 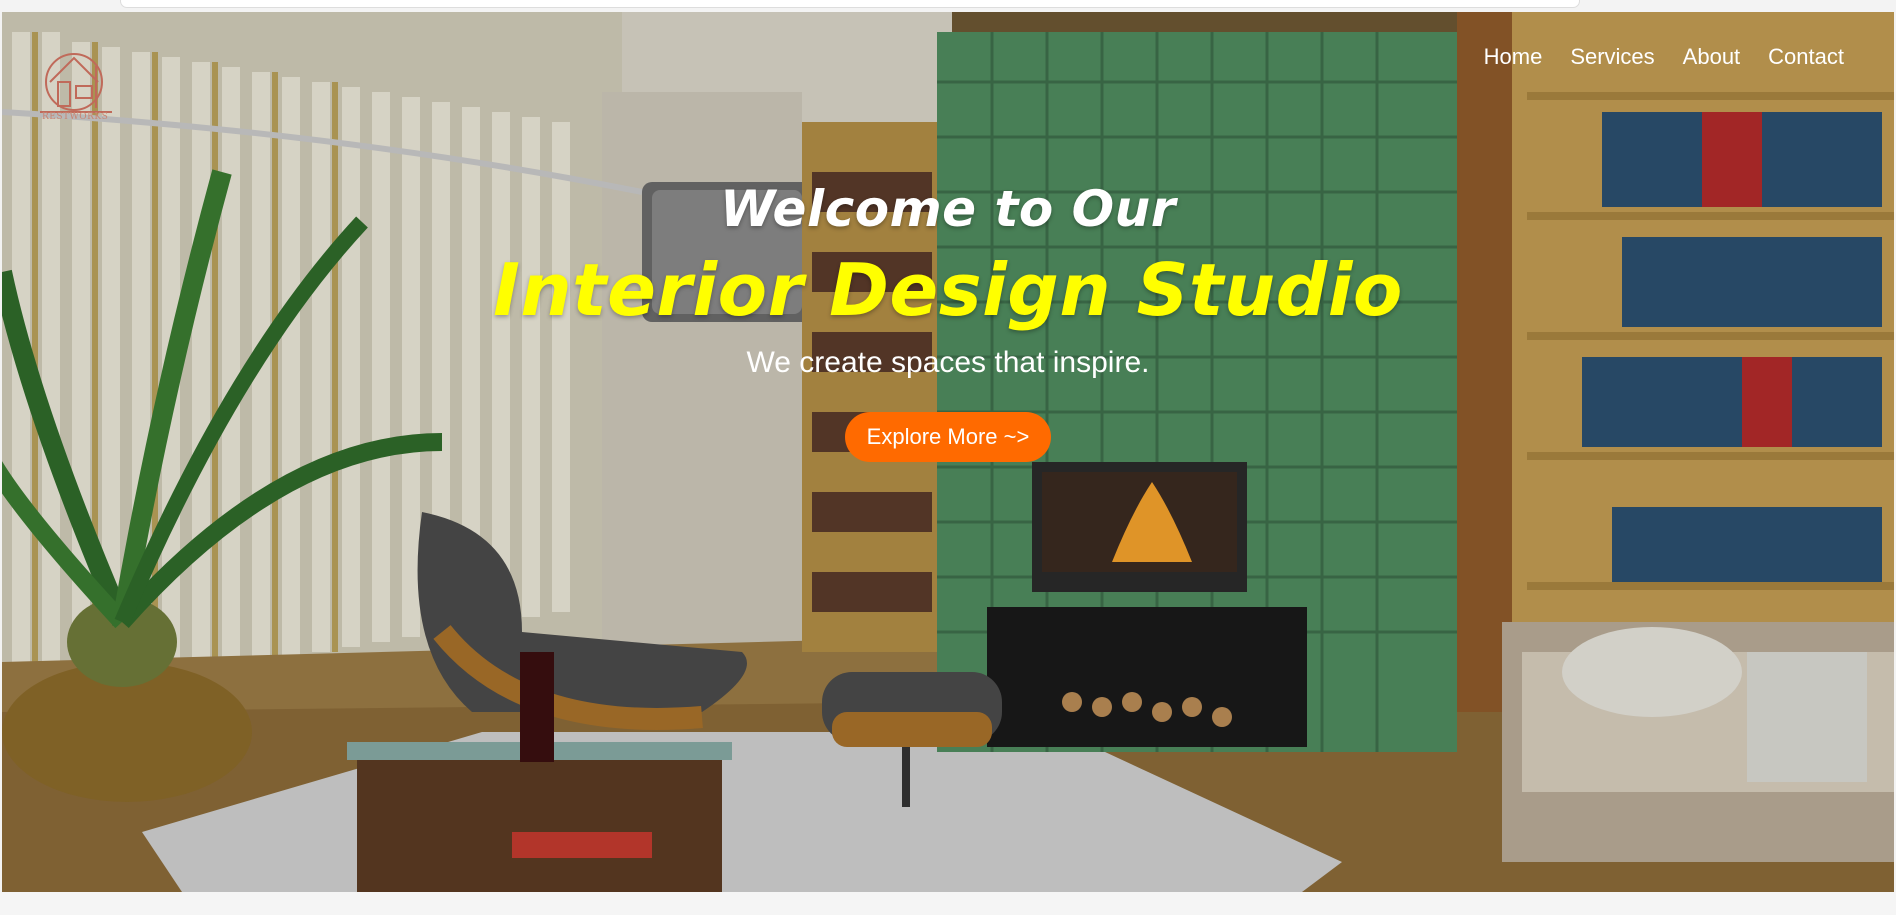 I want to click on nav-contact: Contact, so click(x=1806, y=57).